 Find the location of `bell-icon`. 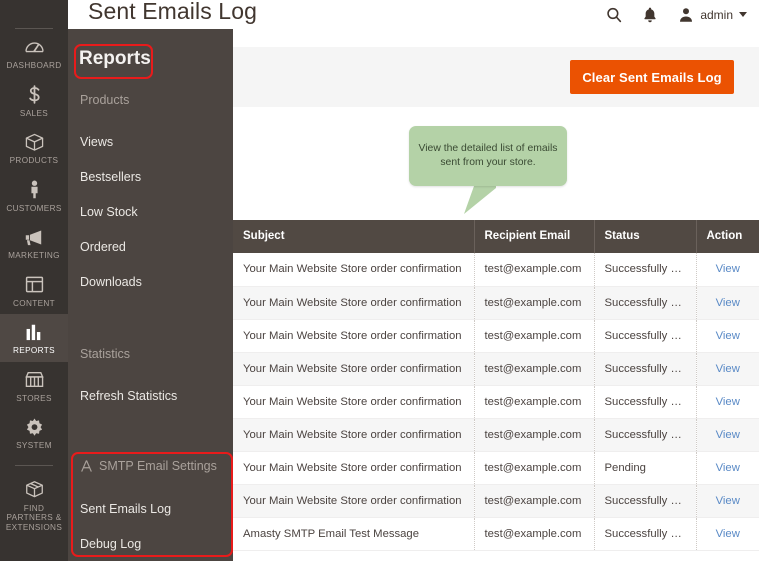

bell-icon is located at coordinates (650, 15).